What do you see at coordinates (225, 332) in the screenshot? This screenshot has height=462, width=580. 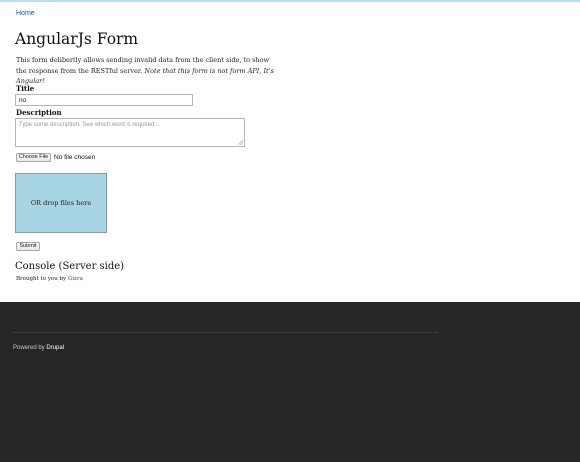 I see `footer-divider` at bounding box center [225, 332].